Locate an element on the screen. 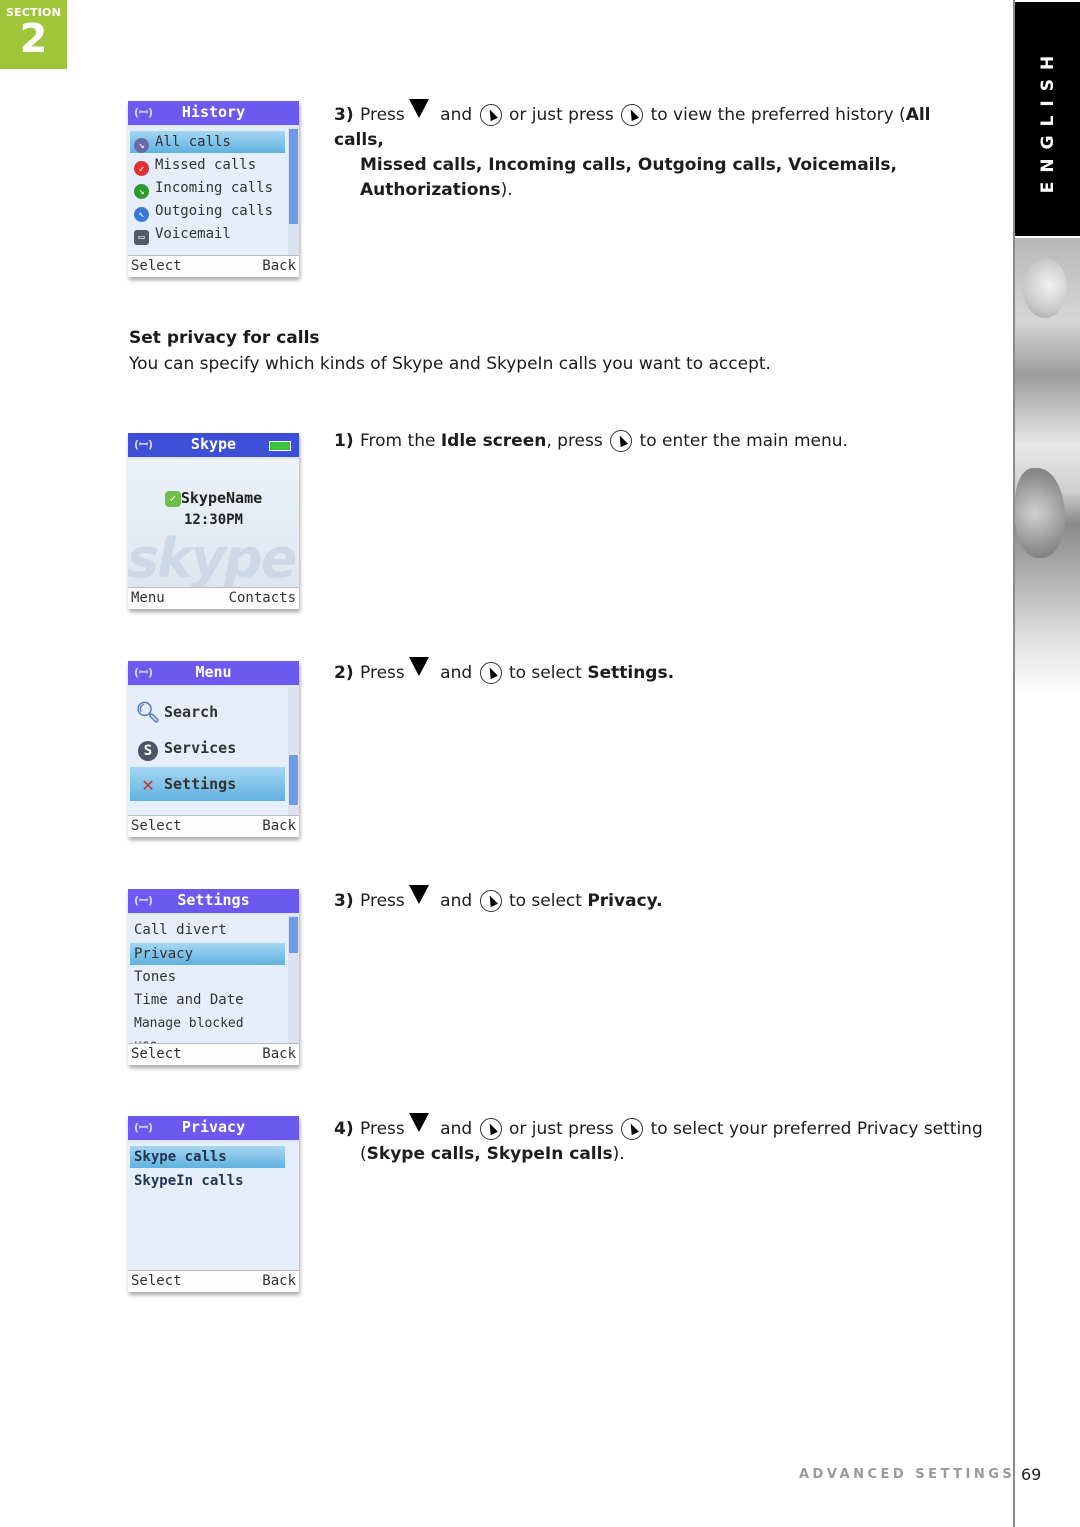 This screenshot has width=1080, height=1527. menu-item-label: Search is located at coordinates (191, 712).